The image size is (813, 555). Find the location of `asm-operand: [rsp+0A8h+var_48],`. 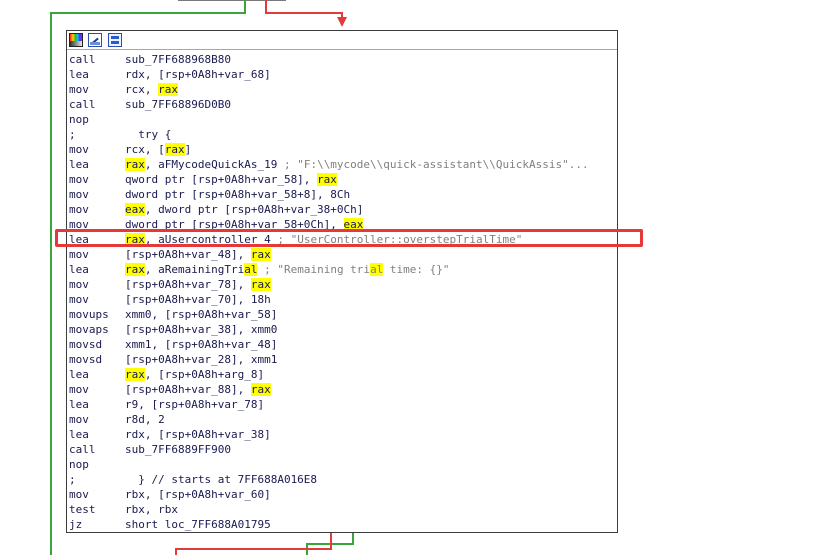

asm-operand: [rsp+0A8h+var_48], is located at coordinates (188, 254).